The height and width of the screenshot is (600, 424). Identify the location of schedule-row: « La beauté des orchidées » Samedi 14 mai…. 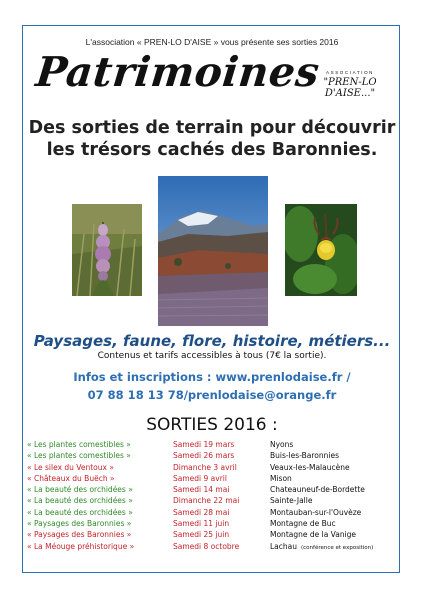
(211, 489).